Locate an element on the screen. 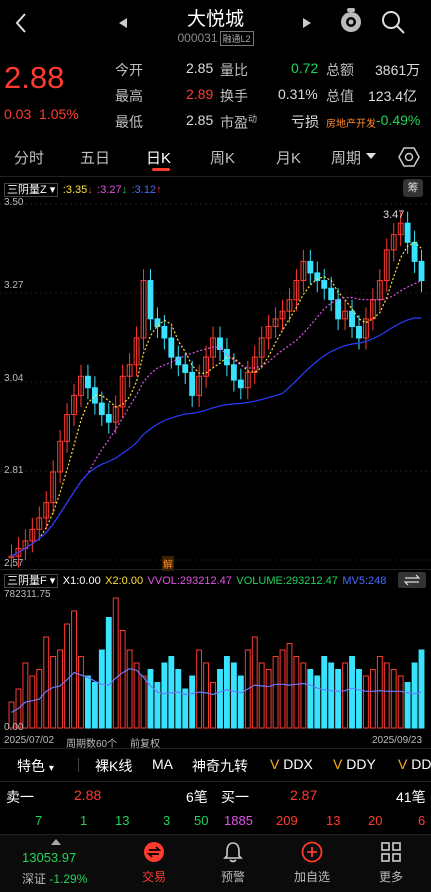  toolbar-featured: 特色 ▾ is located at coordinates (35, 766).